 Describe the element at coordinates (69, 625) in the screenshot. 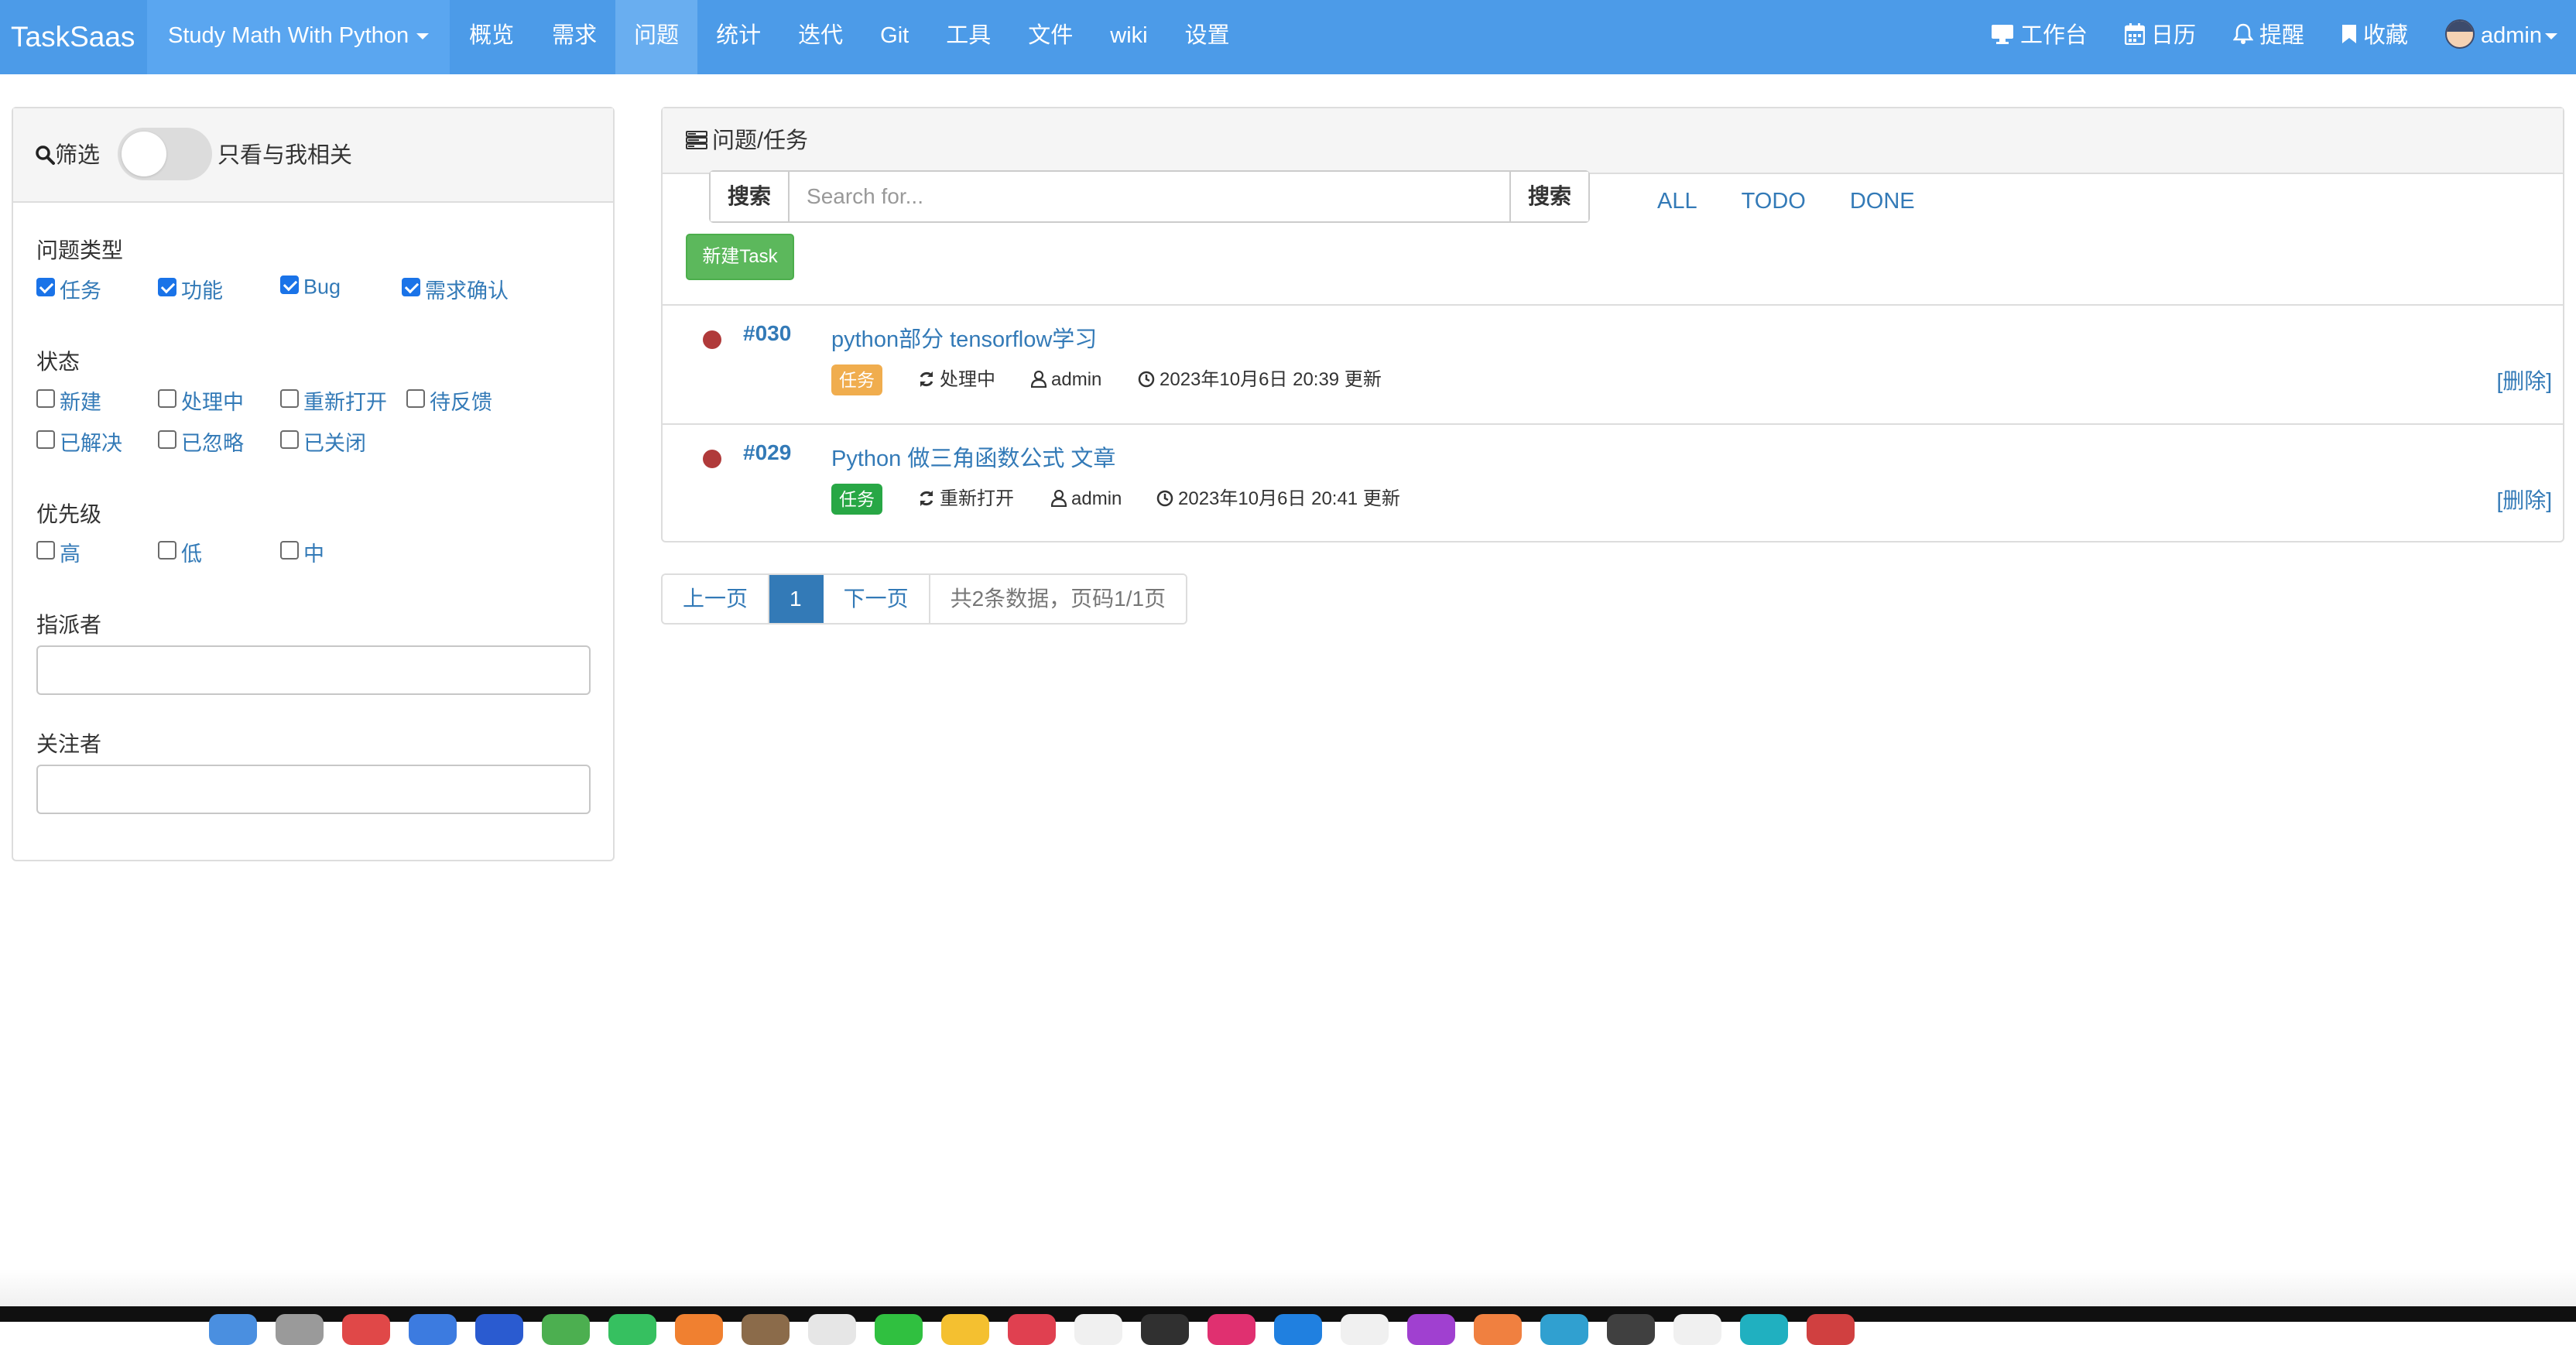

I see `assignee-label: 指派者` at that location.